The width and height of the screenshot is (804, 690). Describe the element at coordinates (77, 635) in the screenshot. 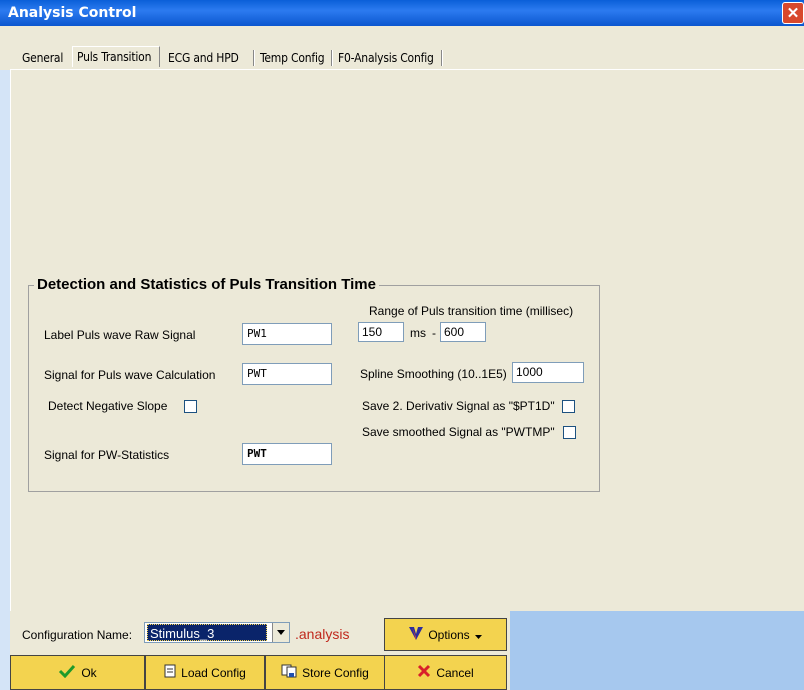

I see `config-name-label: Configuration Name:` at that location.